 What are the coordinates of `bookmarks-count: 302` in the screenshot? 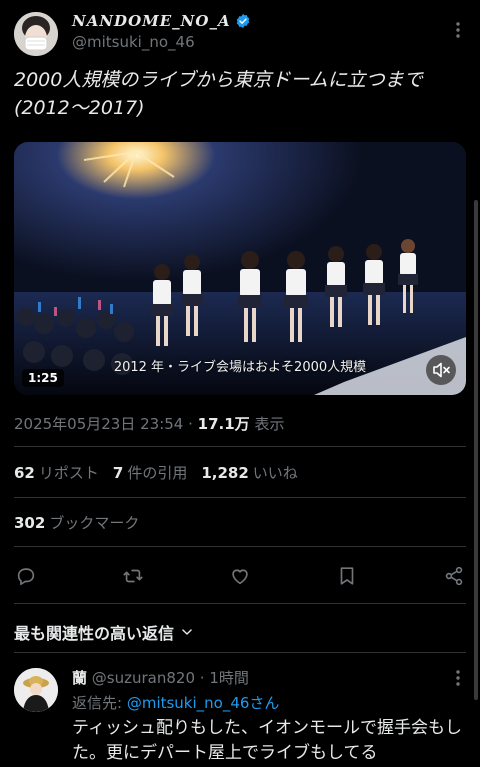 It's located at (30, 523).